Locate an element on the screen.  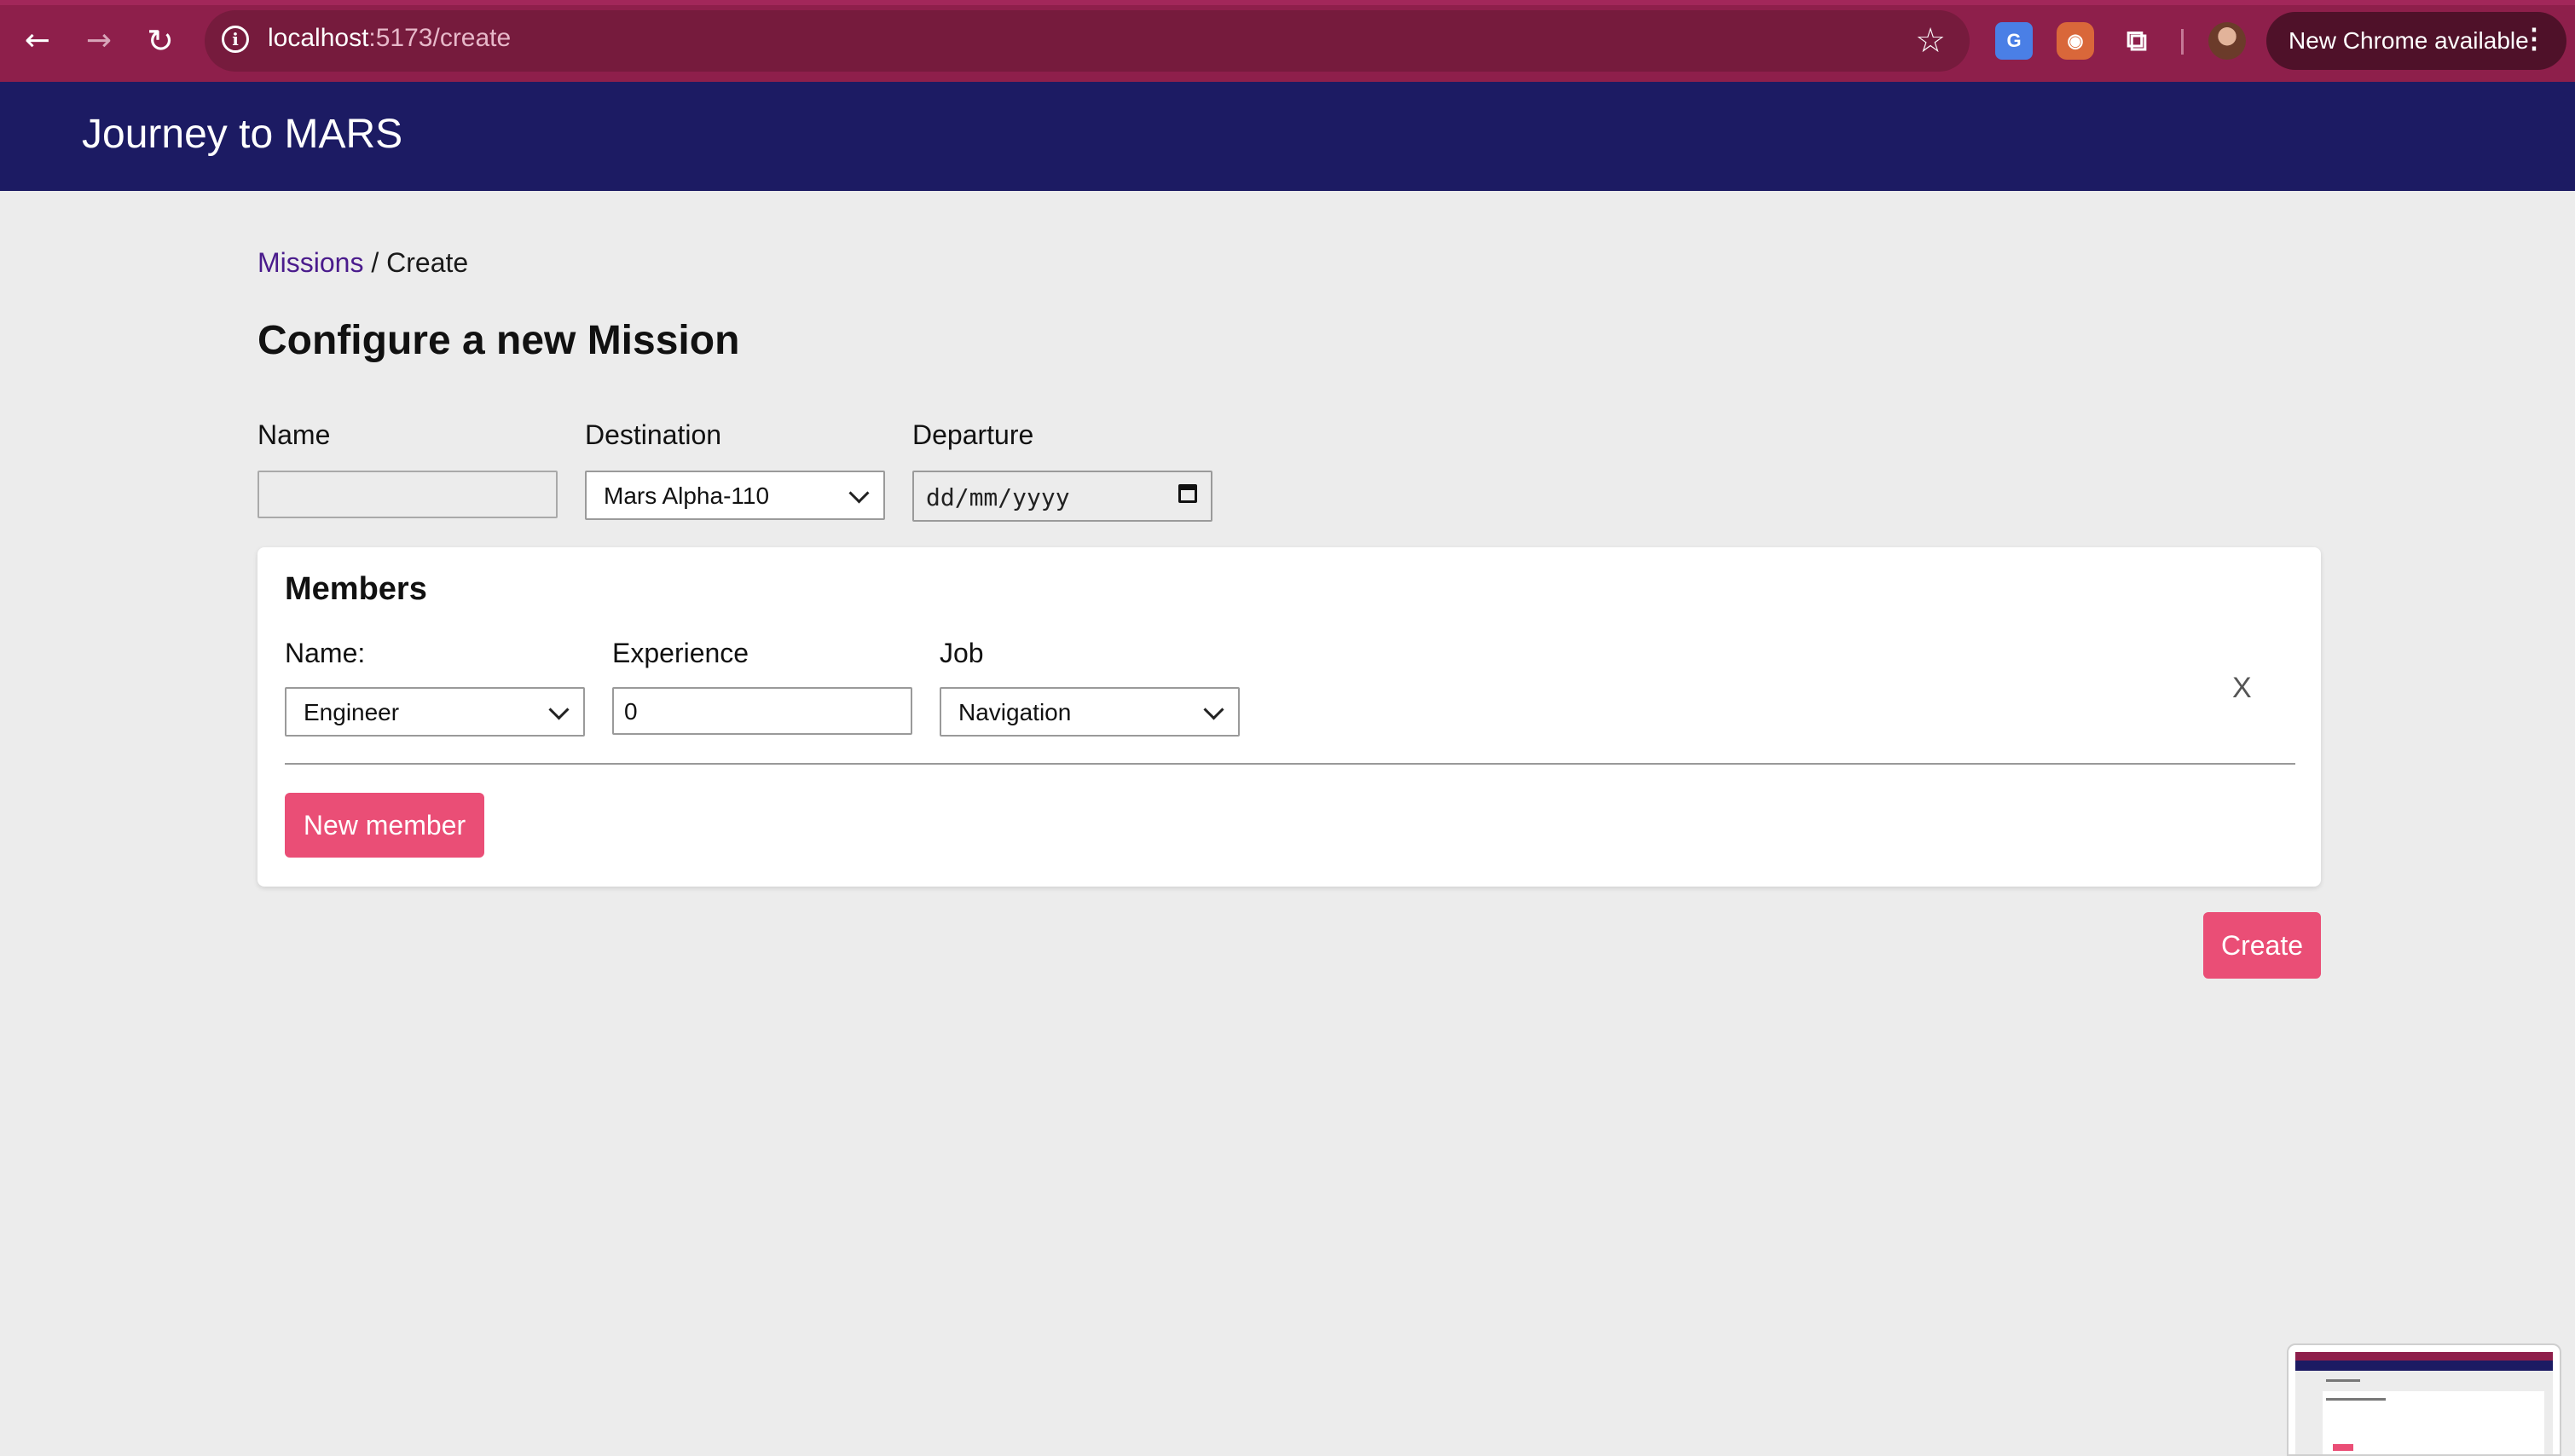
job-select: Navigation is located at coordinates (1090, 712).